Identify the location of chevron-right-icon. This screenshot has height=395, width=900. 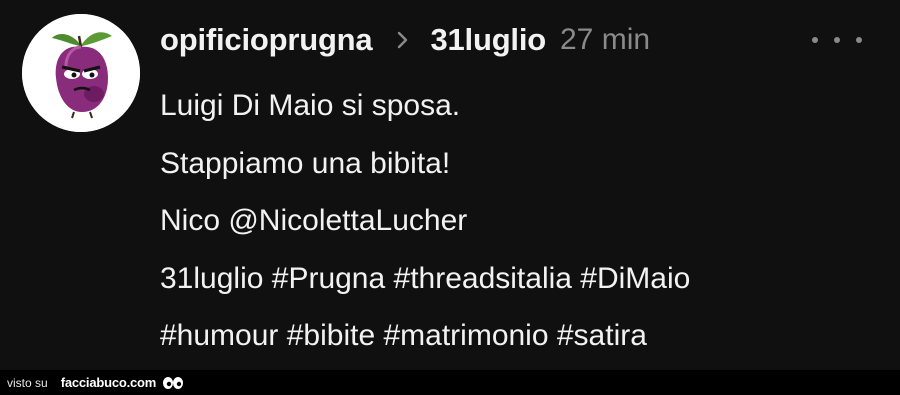
(403, 40).